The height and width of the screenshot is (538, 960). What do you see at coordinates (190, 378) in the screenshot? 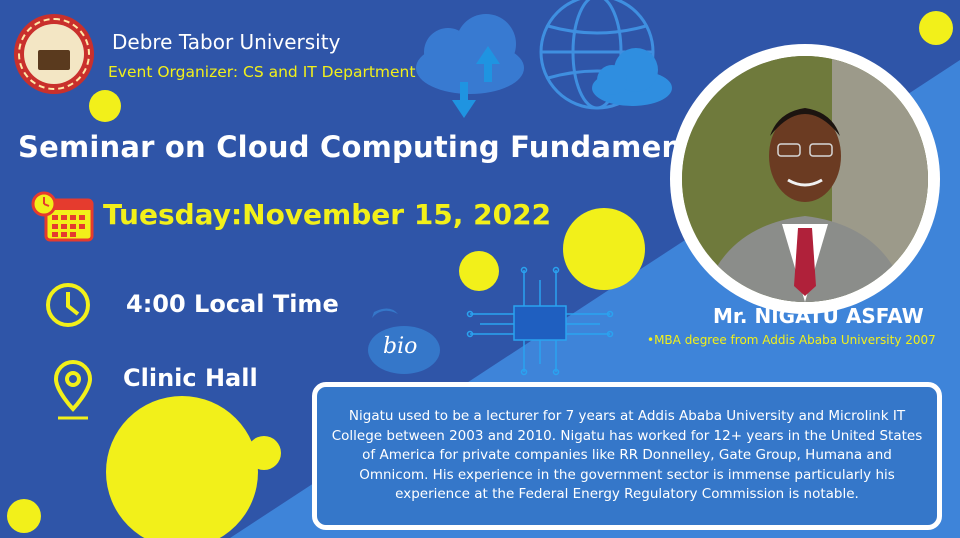
I see `event-location: Clinic Hall` at bounding box center [190, 378].